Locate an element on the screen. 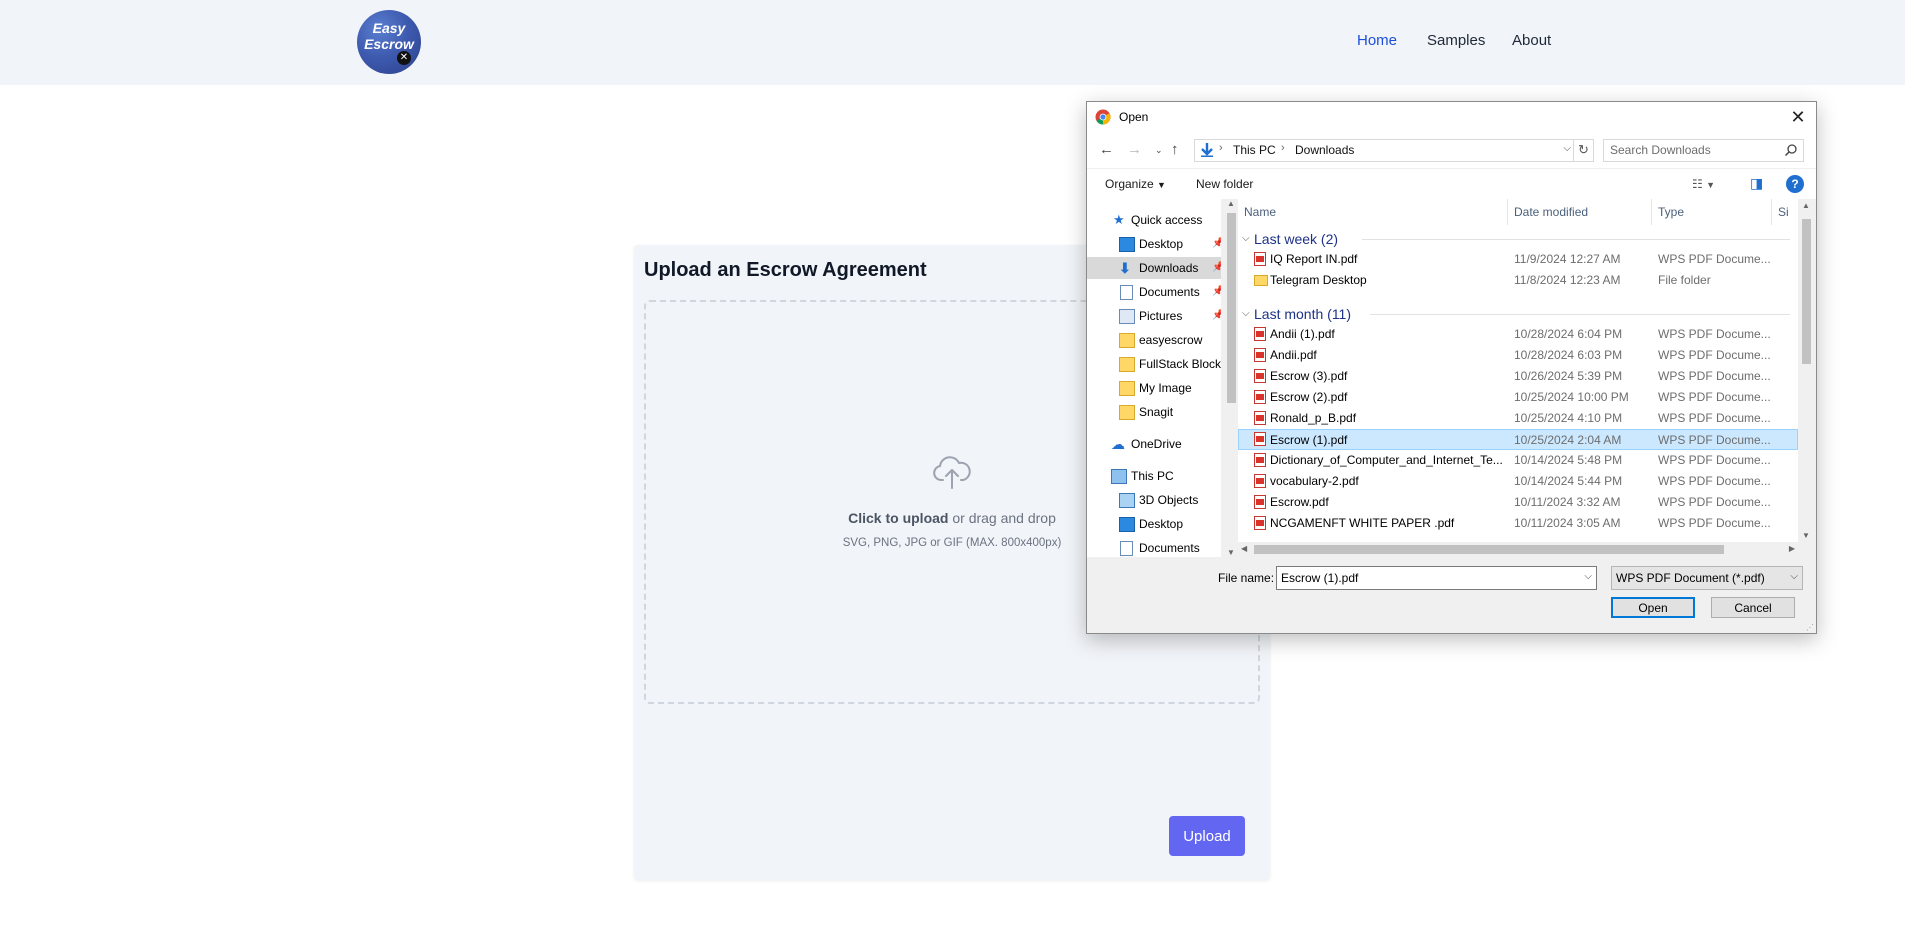 This screenshot has width=1905, height=944. x-icon: ✕ is located at coordinates (404, 58).